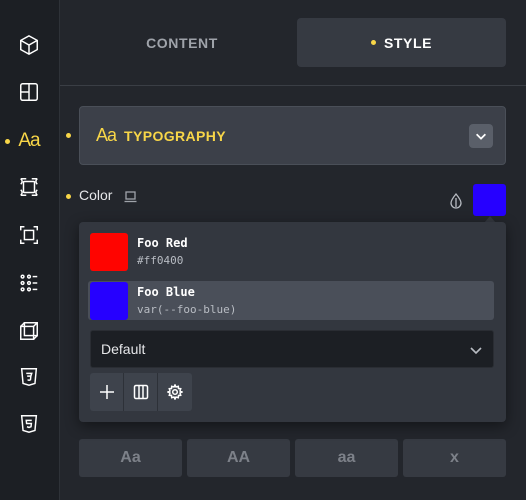 The height and width of the screenshot is (500, 526). What do you see at coordinates (29, 235) in the screenshot?
I see `border-icon` at bounding box center [29, 235].